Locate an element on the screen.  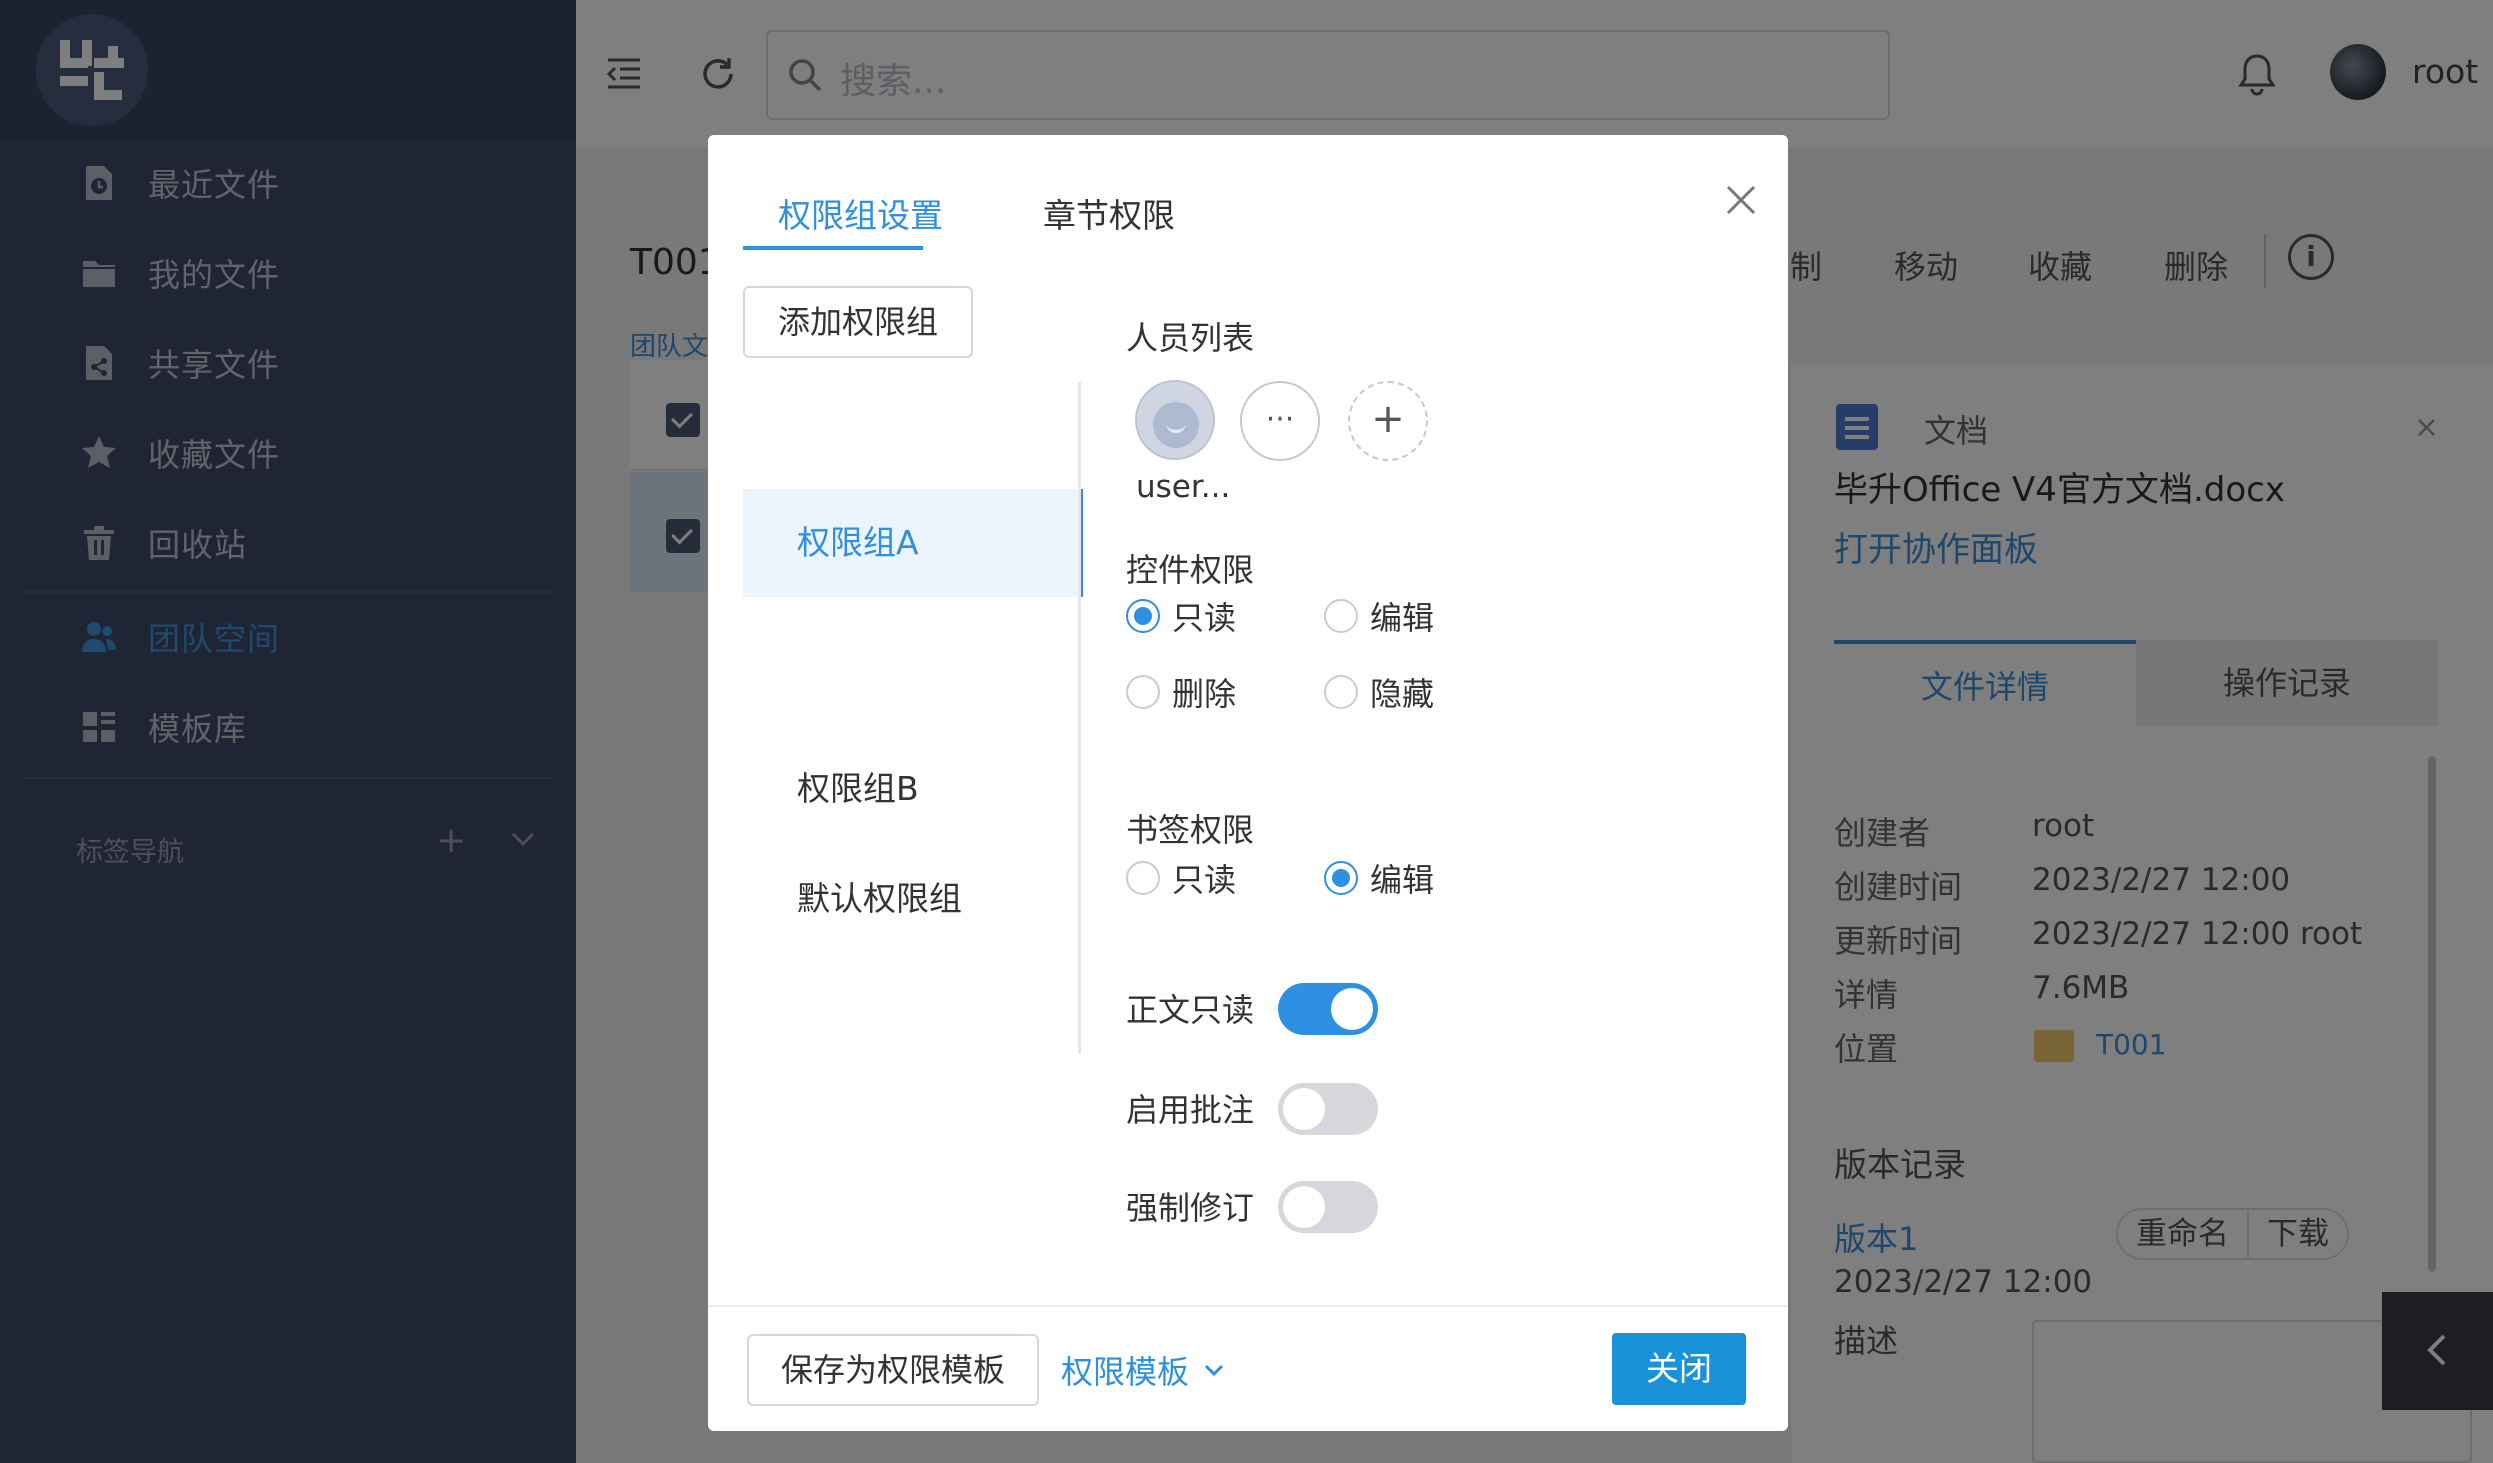
close-button: 关闭 is located at coordinates (1679, 1369).